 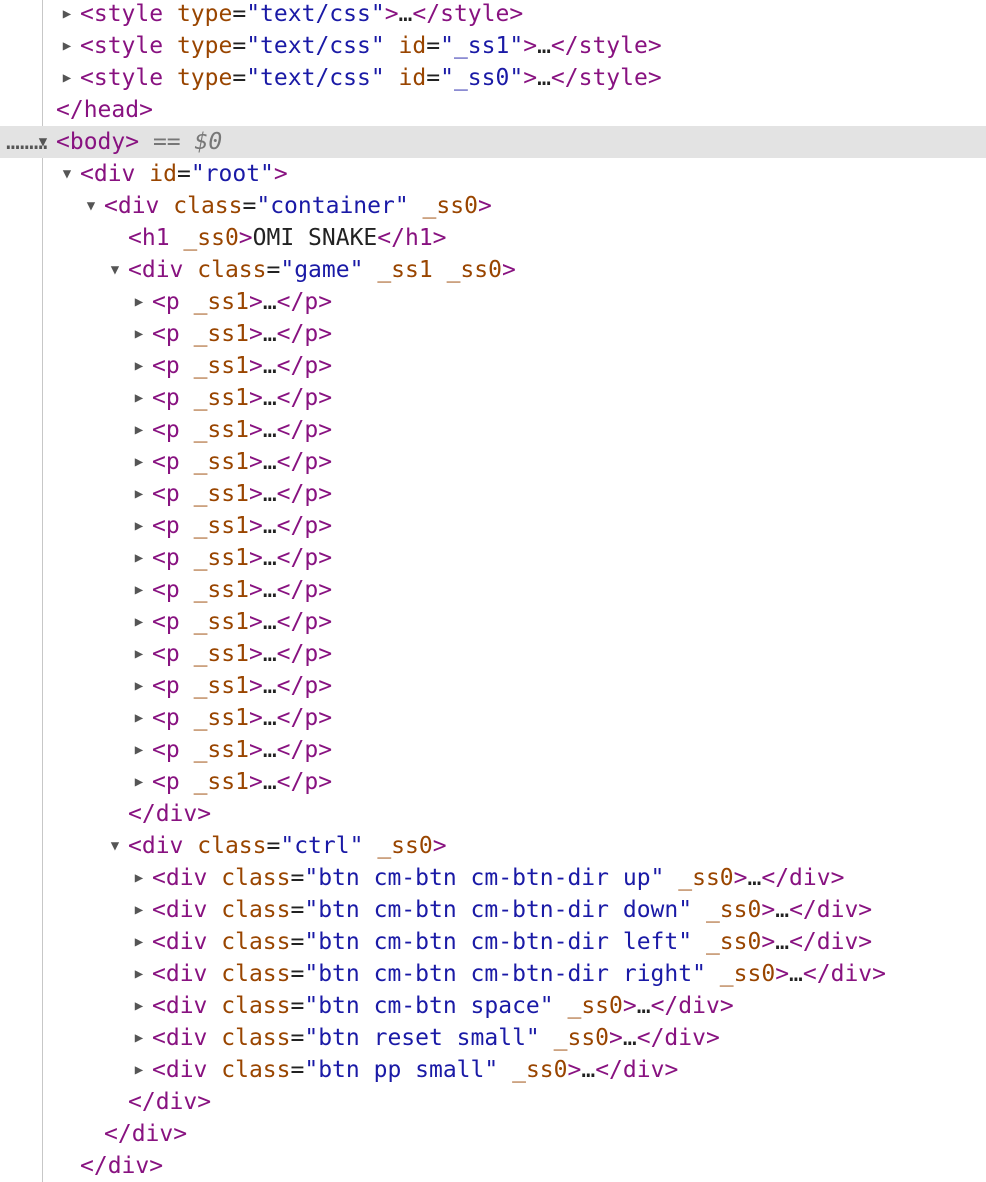 What do you see at coordinates (482, 78) in the screenshot?
I see `attribute-value: "_ss0"` at bounding box center [482, 78].